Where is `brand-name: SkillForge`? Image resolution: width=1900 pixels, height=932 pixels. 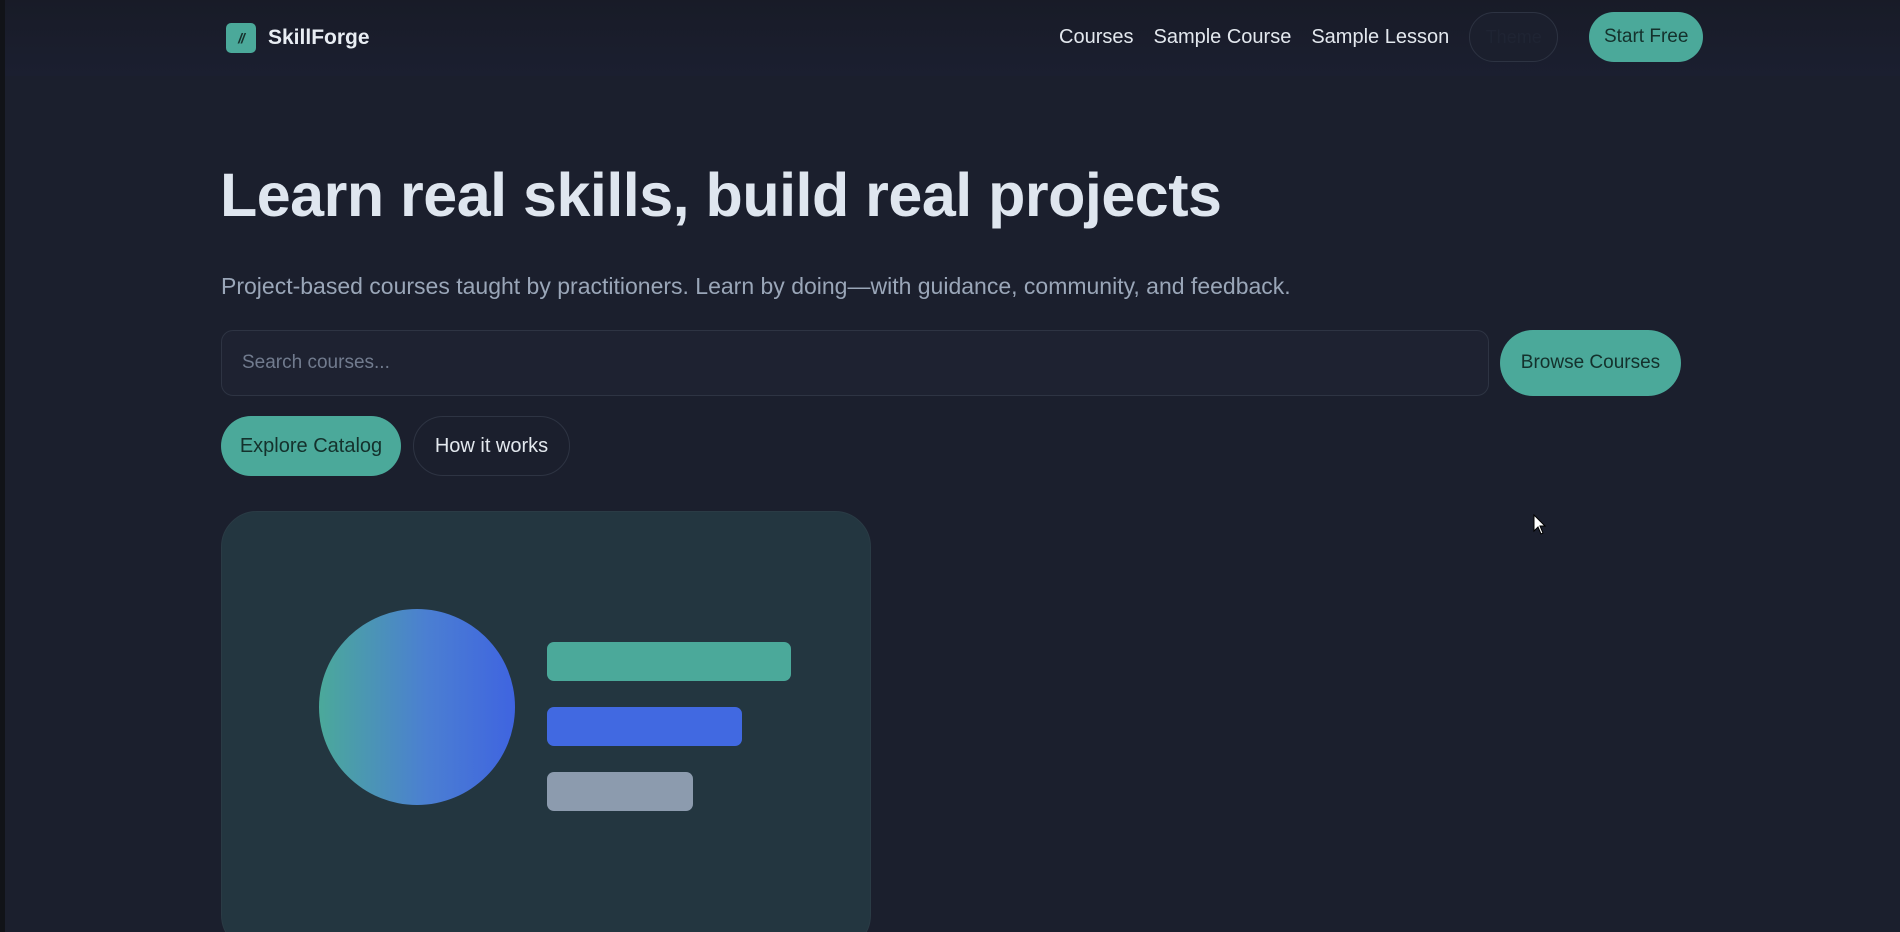
brand-name: SkillForge is located at coordinates (319, 37).